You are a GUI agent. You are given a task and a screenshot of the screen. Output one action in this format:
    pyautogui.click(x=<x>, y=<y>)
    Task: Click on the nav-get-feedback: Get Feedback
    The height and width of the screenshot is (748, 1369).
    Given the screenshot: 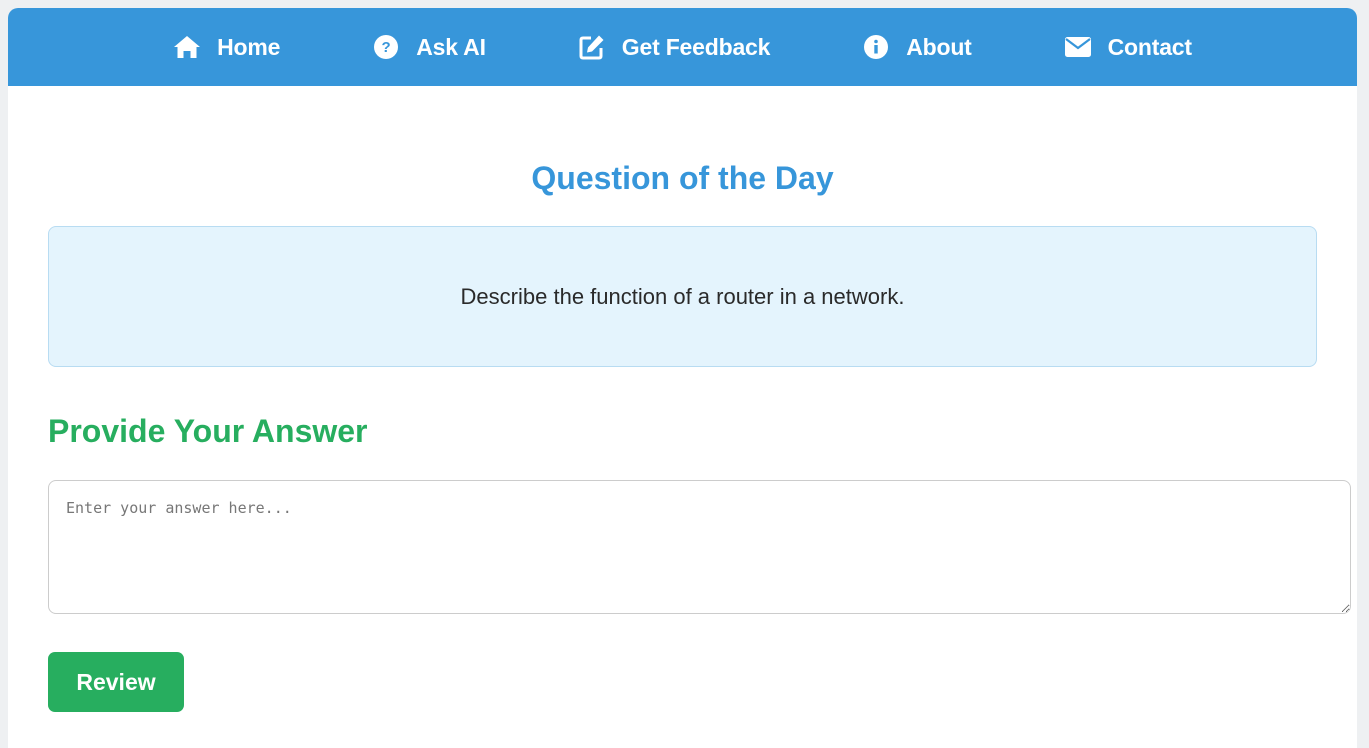 What is the action you would take?
    pyautogui.click(x=674, y=47)
    